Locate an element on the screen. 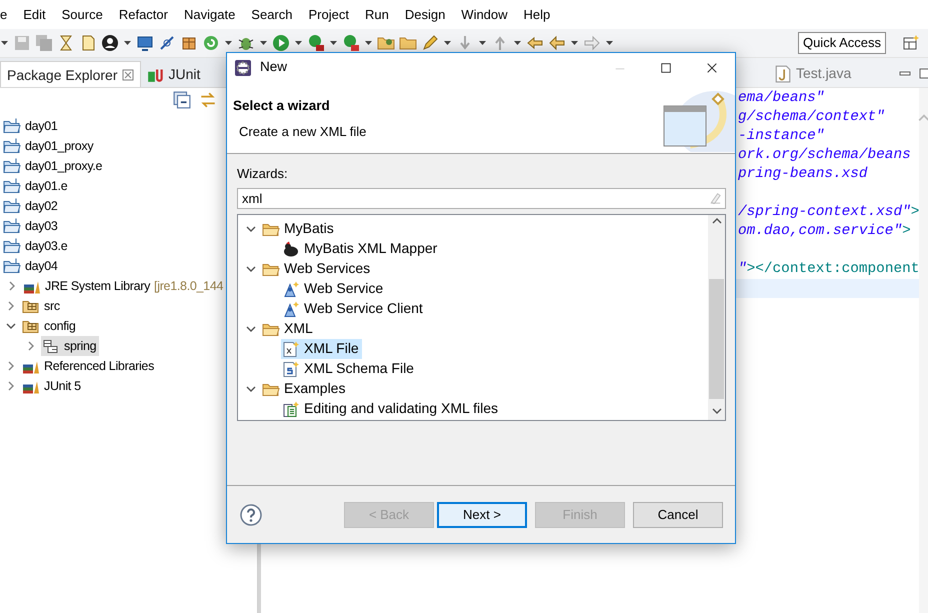 This screenshot has width=928, height=613. menu-item: Navigate is located at coordinates (210, 15).